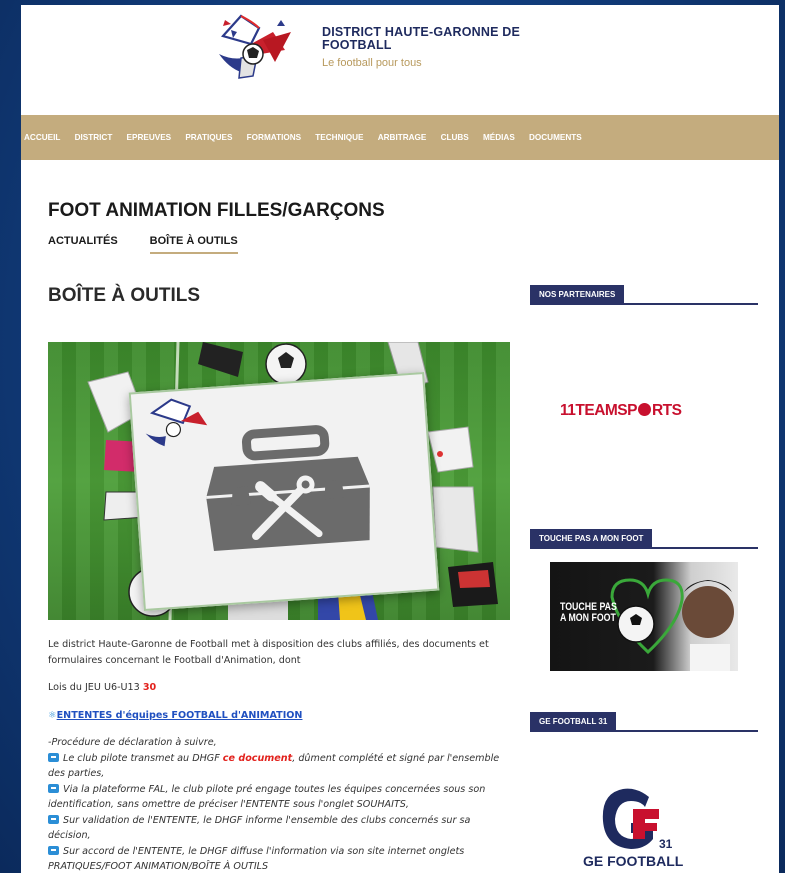 The height and width of the screenshot is (873, 785). I want to click on ententes-paragraph: ⚛ENTENTES d'équipes FOOTBALL d'ANIMATION, so click(278, 716).